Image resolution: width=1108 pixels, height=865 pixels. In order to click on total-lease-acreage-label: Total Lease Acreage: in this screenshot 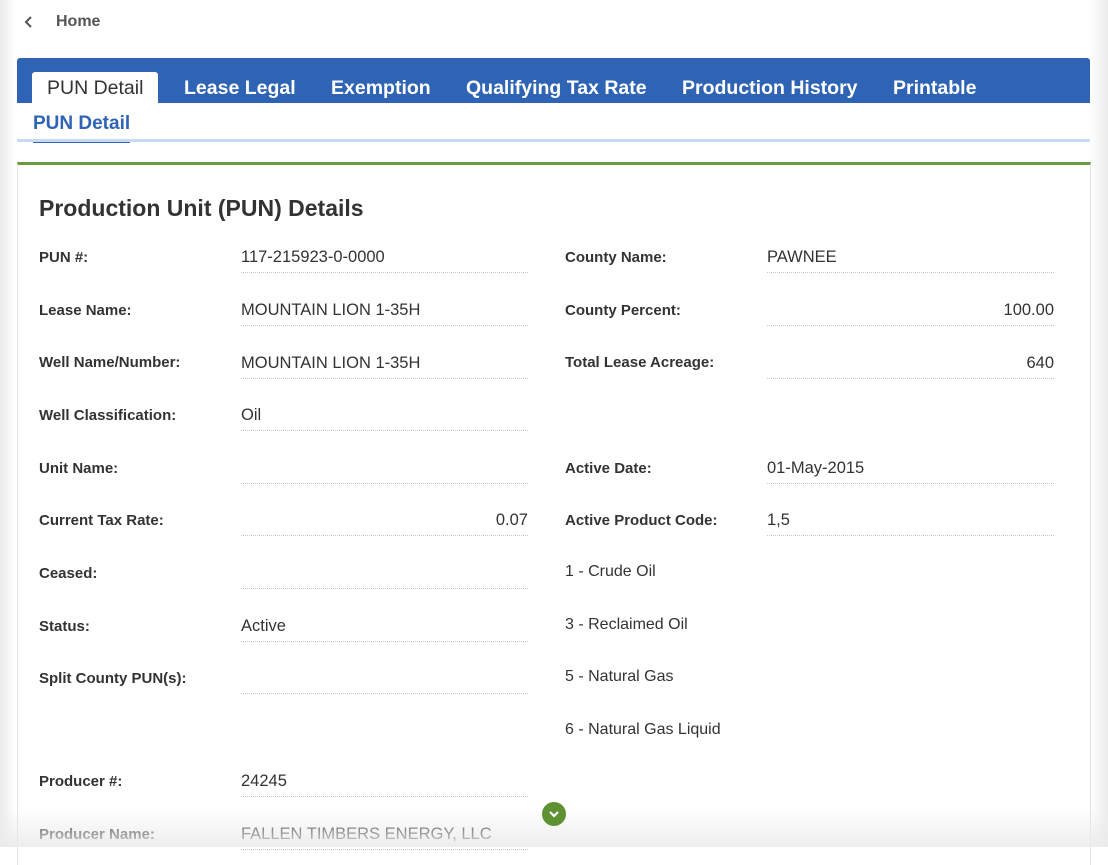, I will do `click(640, 362)`.